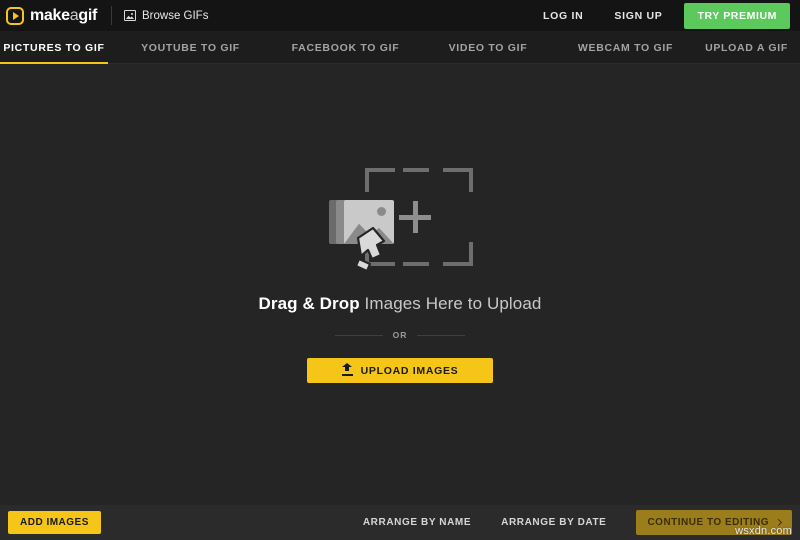 Image resolution: width=800 pixels, height=540 pixels. Describe the element at coordinates (347, 369) in the screenshot. I see `upload-icon` at that location.